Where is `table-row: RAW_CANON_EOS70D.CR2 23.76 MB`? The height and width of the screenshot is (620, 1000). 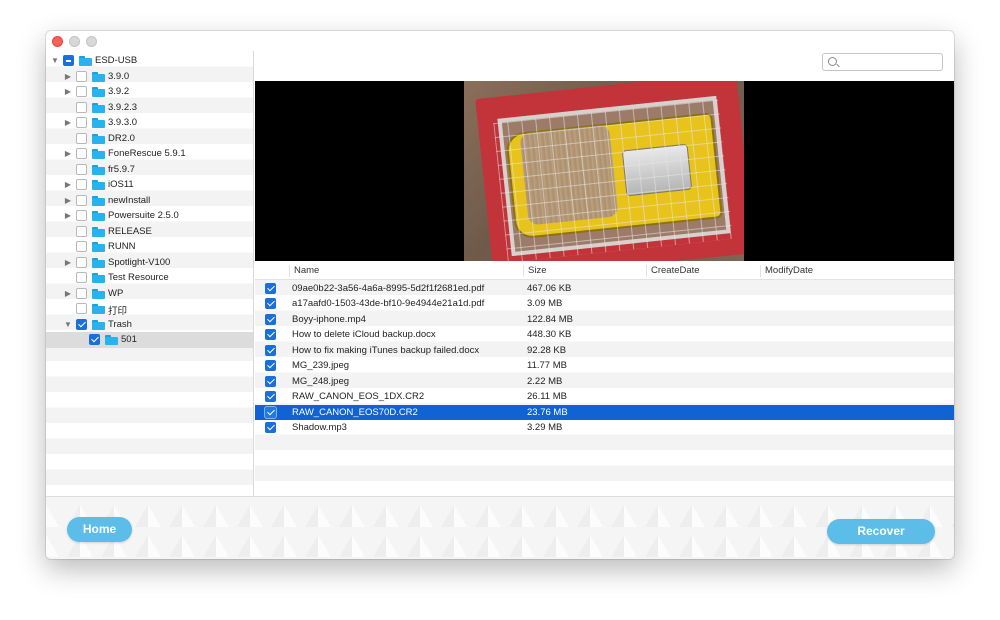 table-row: RAW_CANON_EOS70D.CR2 23.76 MB is located at coordinates (604, 412).